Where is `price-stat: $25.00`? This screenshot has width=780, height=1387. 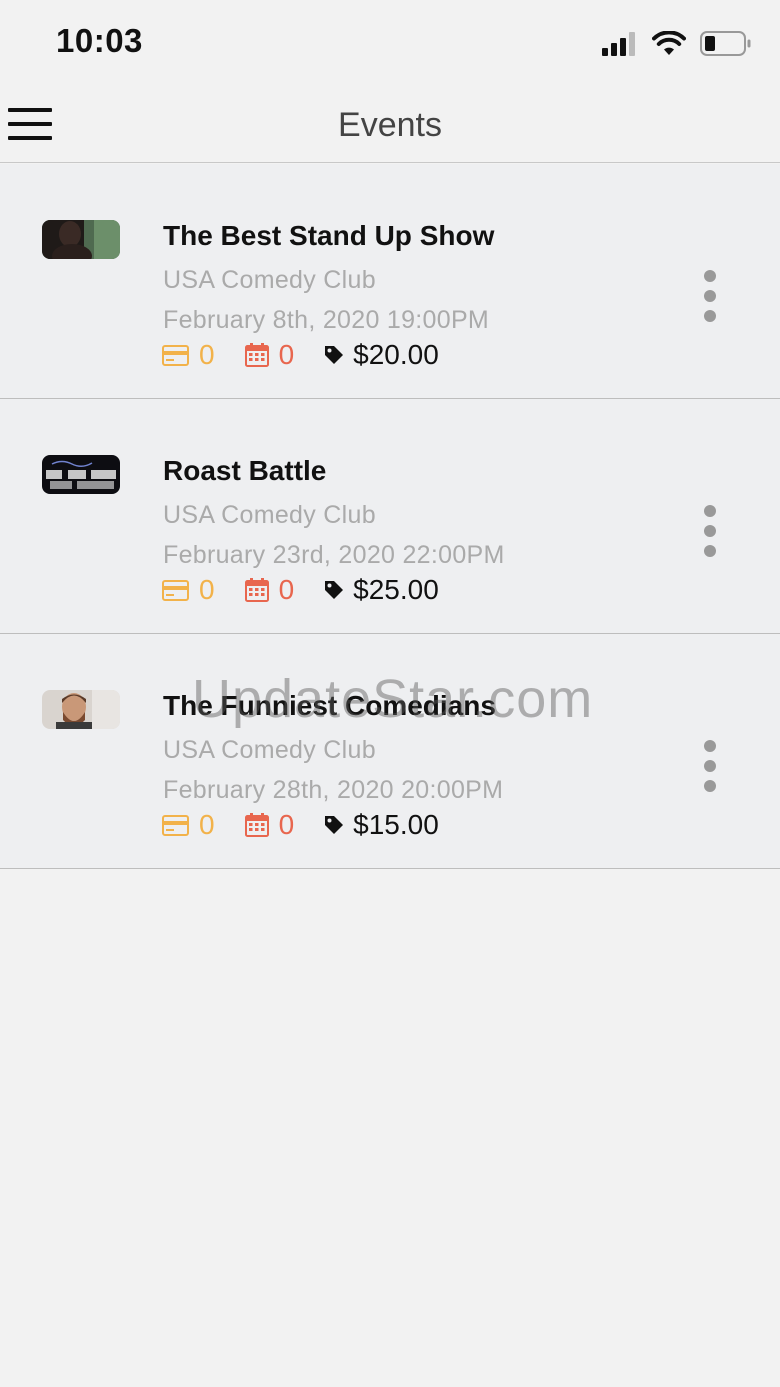 price-stat: $25.00 is located at coordinates (381, 590).